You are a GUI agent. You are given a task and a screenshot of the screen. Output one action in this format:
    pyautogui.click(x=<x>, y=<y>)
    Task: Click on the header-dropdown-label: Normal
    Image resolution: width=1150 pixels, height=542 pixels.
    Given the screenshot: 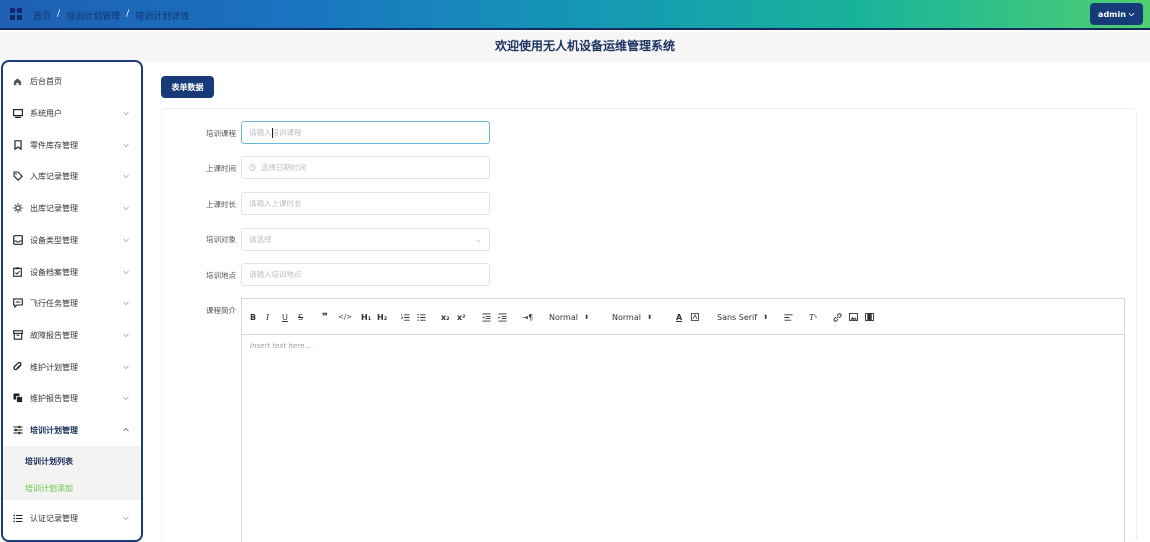 What is the action you would take?
    pyautogui.click(x=626, y=317)
    